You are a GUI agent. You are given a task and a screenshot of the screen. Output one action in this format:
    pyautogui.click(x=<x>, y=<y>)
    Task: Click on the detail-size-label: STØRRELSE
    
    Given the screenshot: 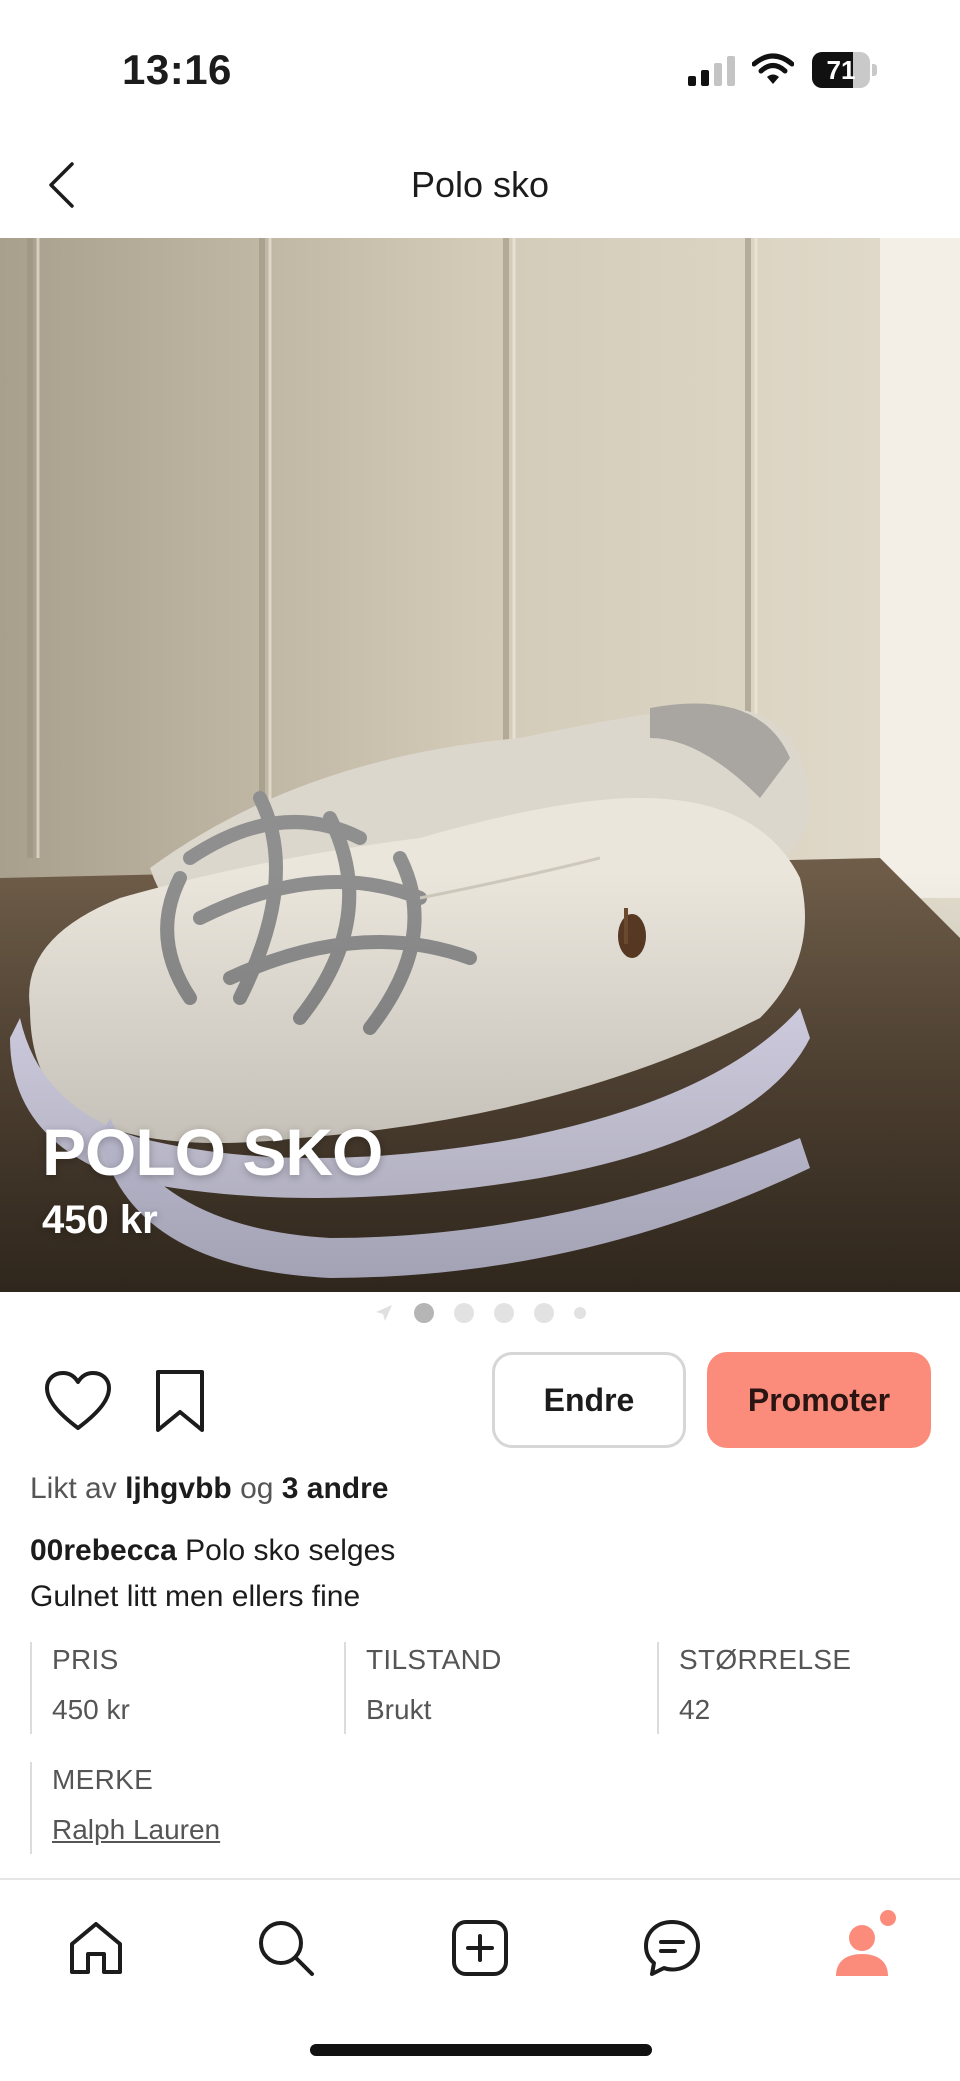 What is the action you would take?
    pyautogui.click(x=765, y=1659)
    